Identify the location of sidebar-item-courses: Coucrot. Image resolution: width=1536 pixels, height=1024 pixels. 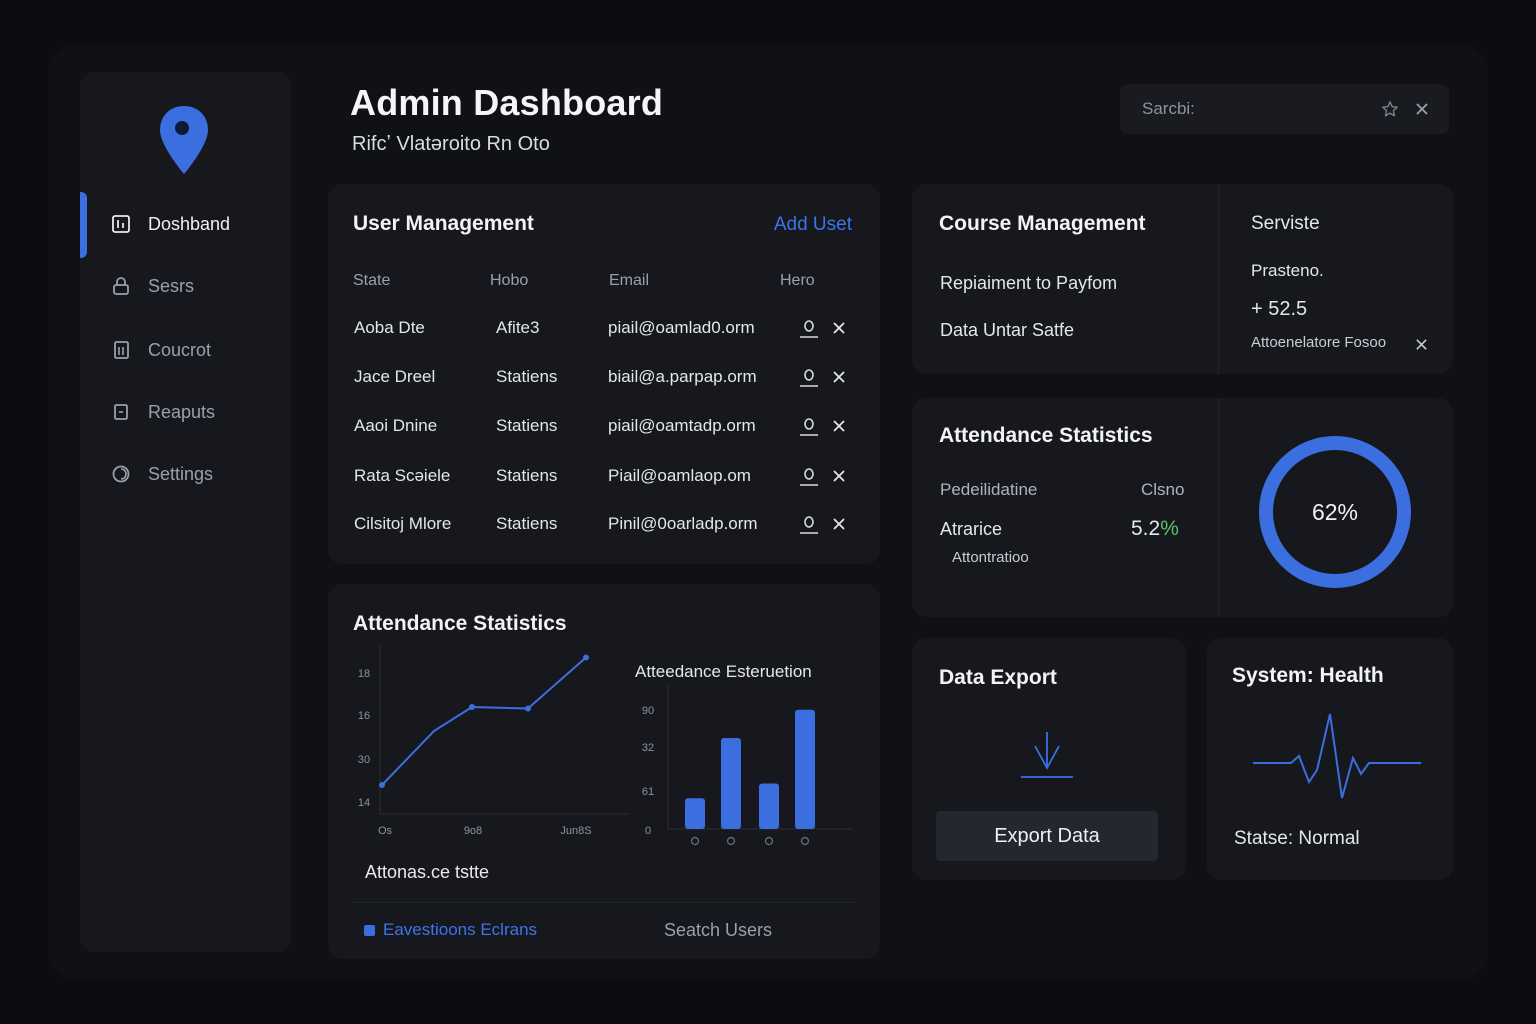
(195, 350).